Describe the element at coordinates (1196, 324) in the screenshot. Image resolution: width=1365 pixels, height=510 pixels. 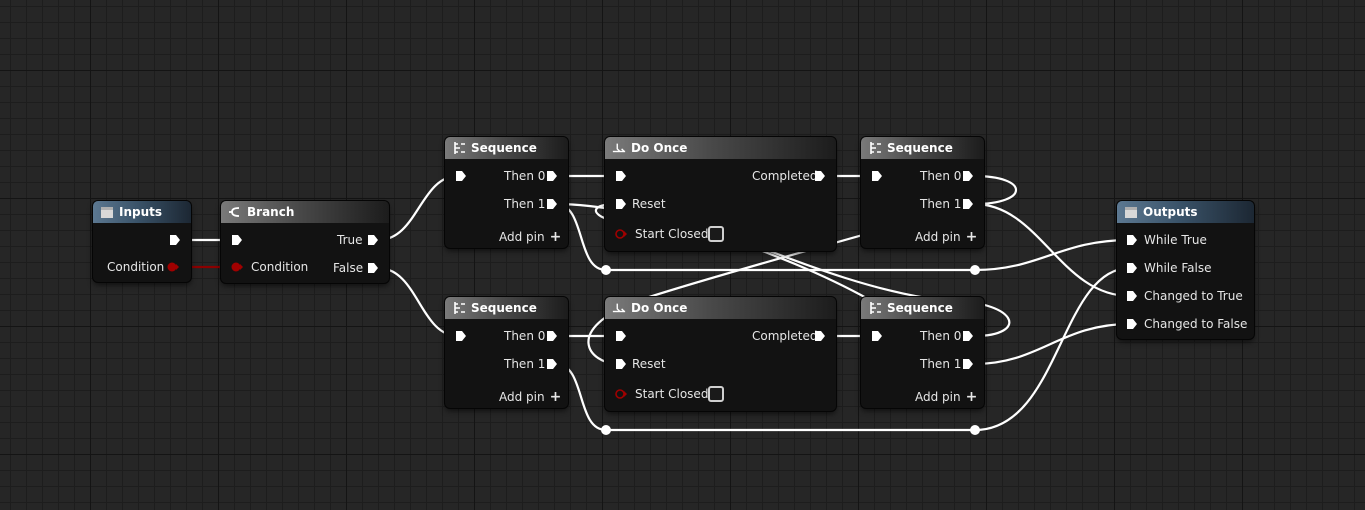
I see `changed-to-false-label: Changed to False` at that location.